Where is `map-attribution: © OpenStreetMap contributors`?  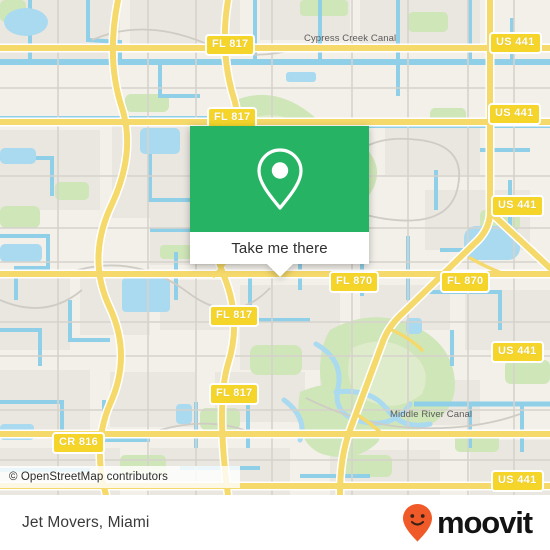 map-attribution: © OpenStreetMap contributors is located at coordinates (120, 477).